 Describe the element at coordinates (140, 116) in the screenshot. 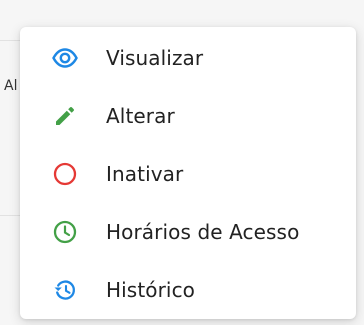

I see `menu-item-label: Alterar` at that location.